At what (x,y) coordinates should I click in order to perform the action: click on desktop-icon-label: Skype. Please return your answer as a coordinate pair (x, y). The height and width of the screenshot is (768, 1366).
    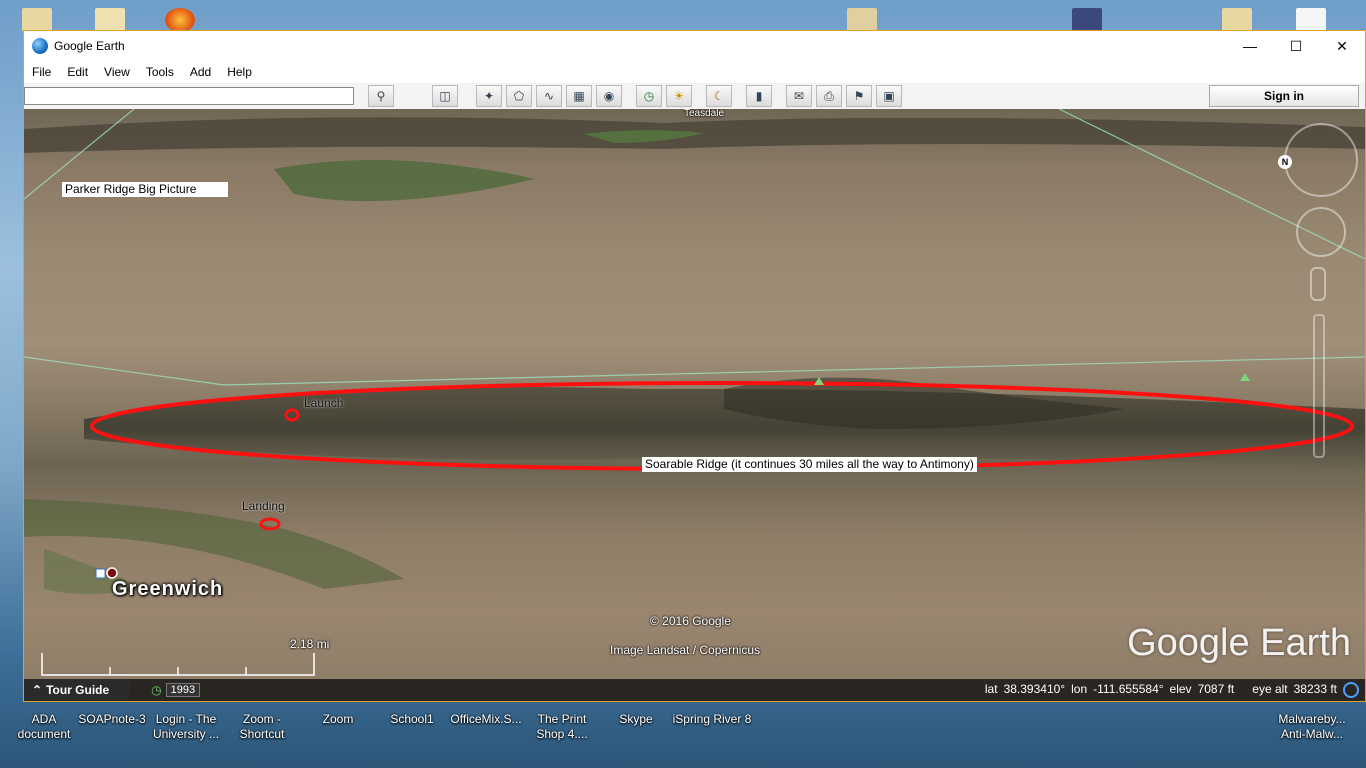
    Looking at the image, I should click on (636, 719).